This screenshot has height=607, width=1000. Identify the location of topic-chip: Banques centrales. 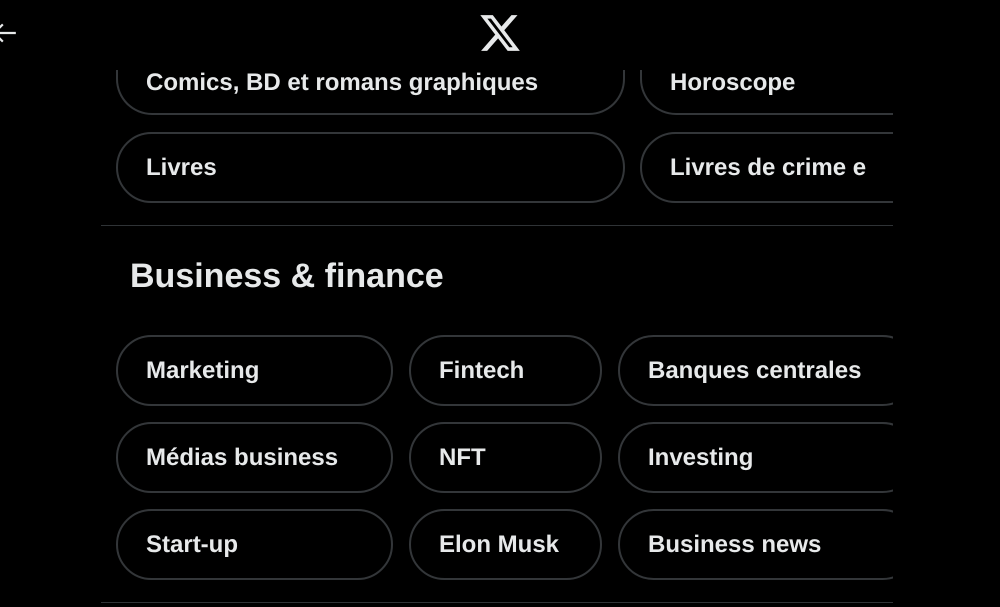
(755, 370).